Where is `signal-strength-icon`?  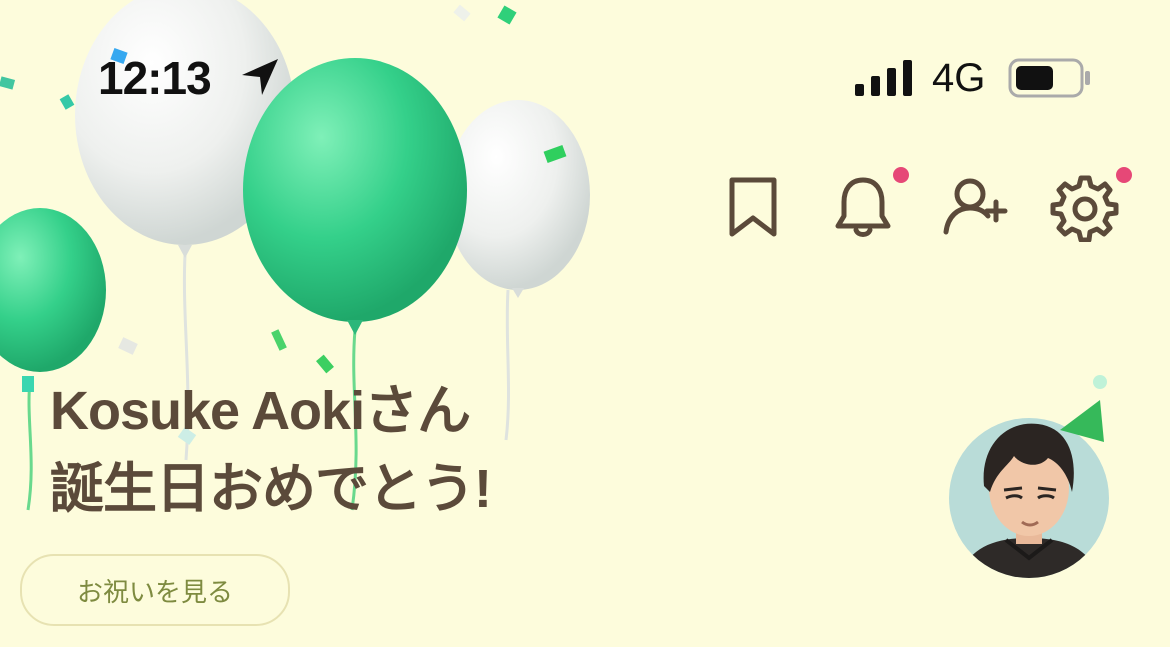 signal-strength-icon is located at coordinates (883, 78).